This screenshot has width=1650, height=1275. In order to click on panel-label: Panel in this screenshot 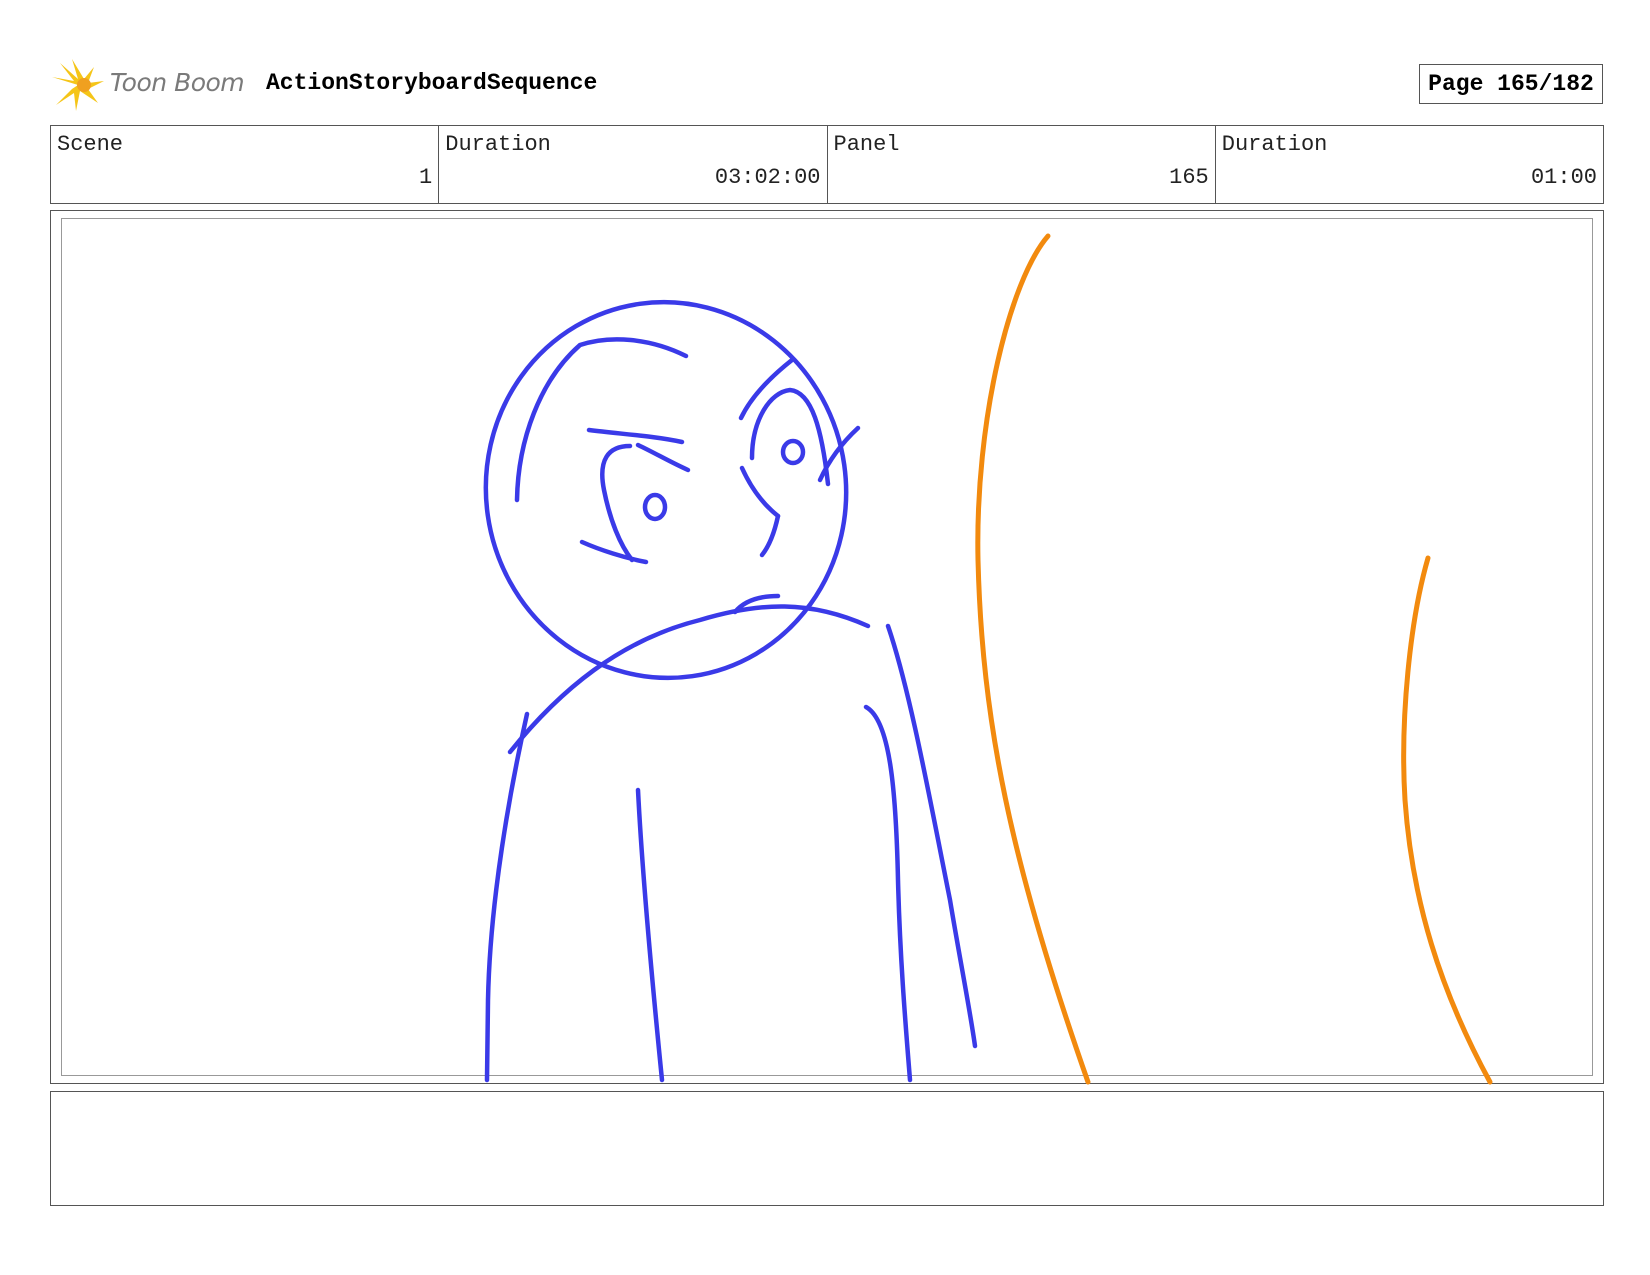, I will do `click(866, 144)`.